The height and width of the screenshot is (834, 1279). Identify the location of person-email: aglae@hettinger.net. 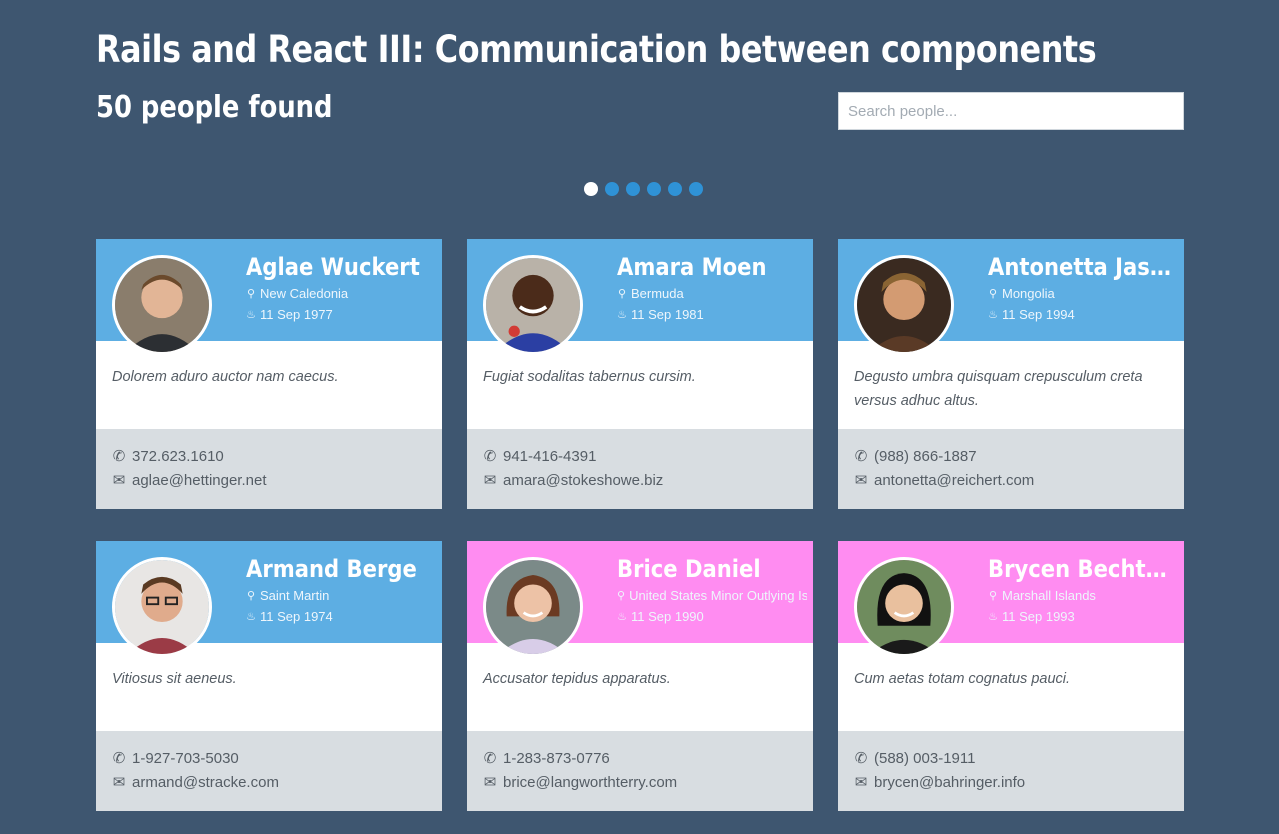
(199, 480).